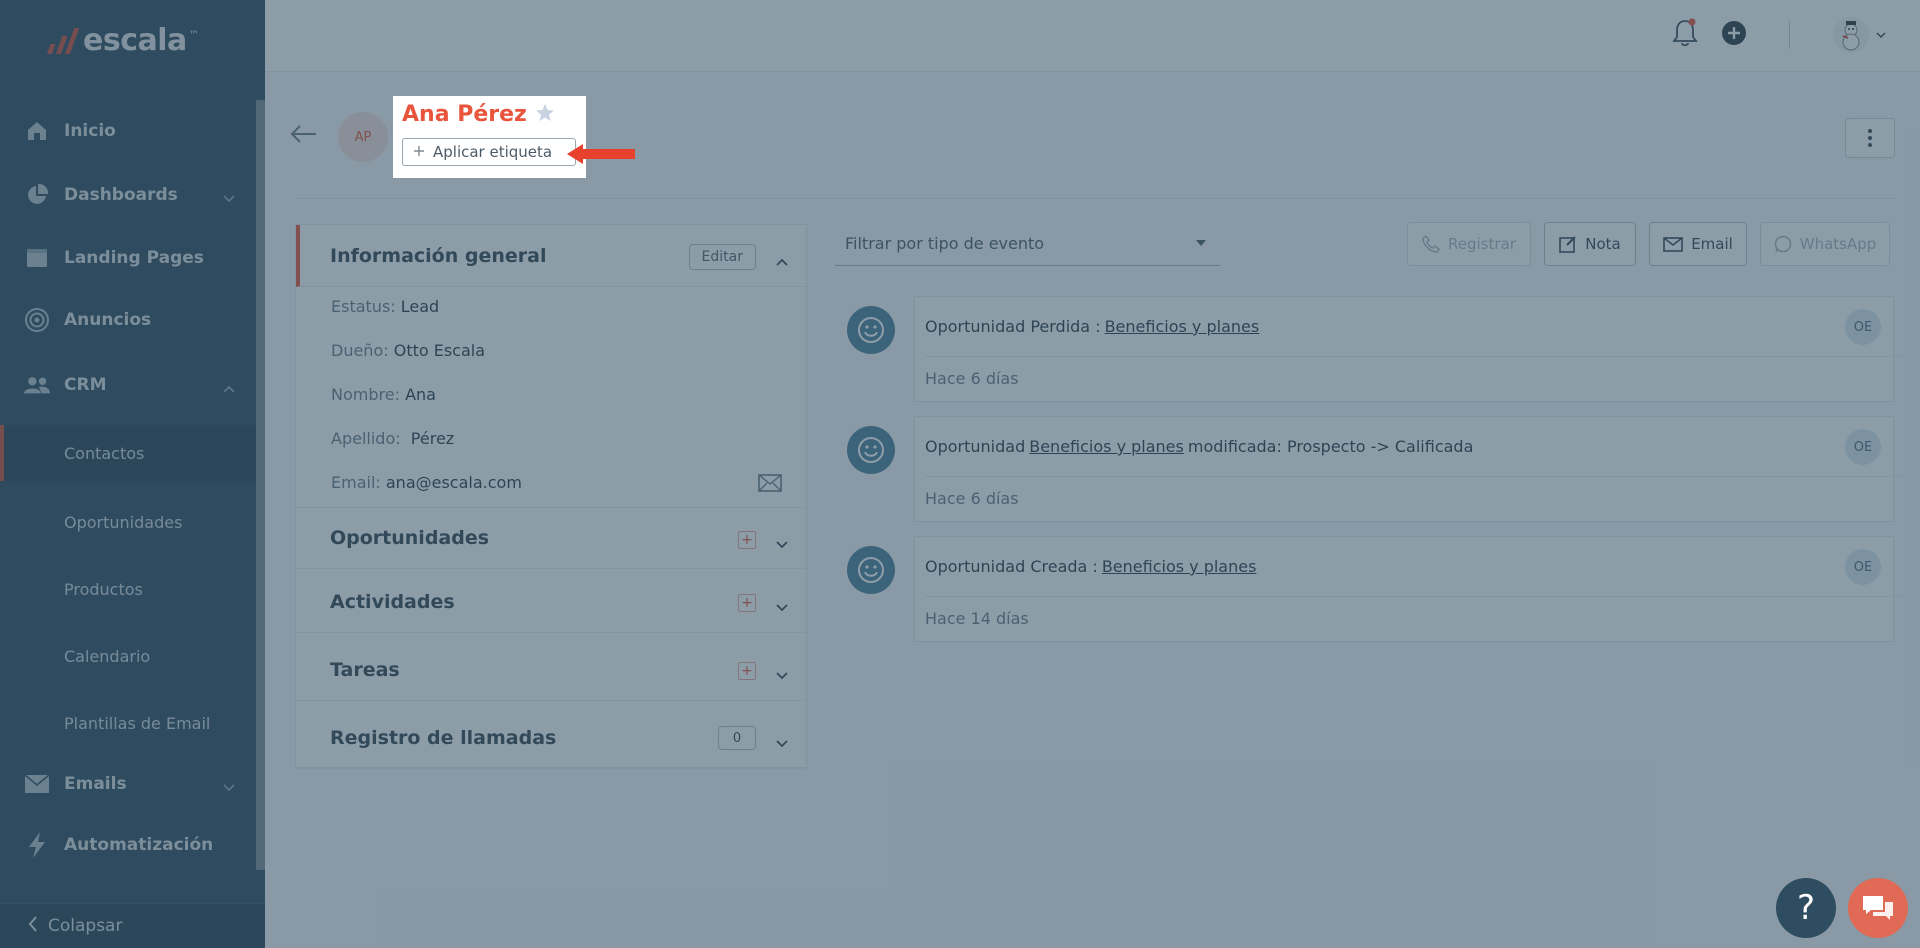 The height and width of the screenshot is (948, 1920). What do you see at coordinates (33, 926) in the screenshot?
I see `chevron-left-icon` at bounding box center [33, 926].